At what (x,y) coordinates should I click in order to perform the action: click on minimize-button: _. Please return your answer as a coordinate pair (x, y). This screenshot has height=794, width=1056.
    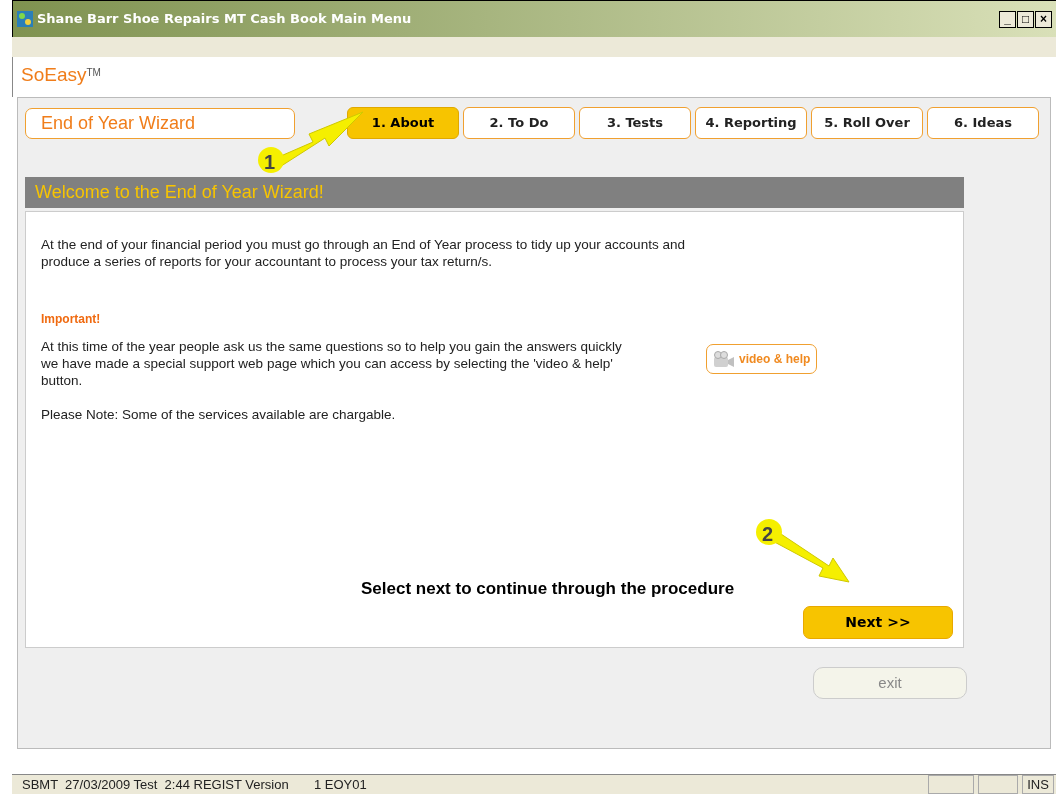
    Looking at the image, I should click on (1007, 19).